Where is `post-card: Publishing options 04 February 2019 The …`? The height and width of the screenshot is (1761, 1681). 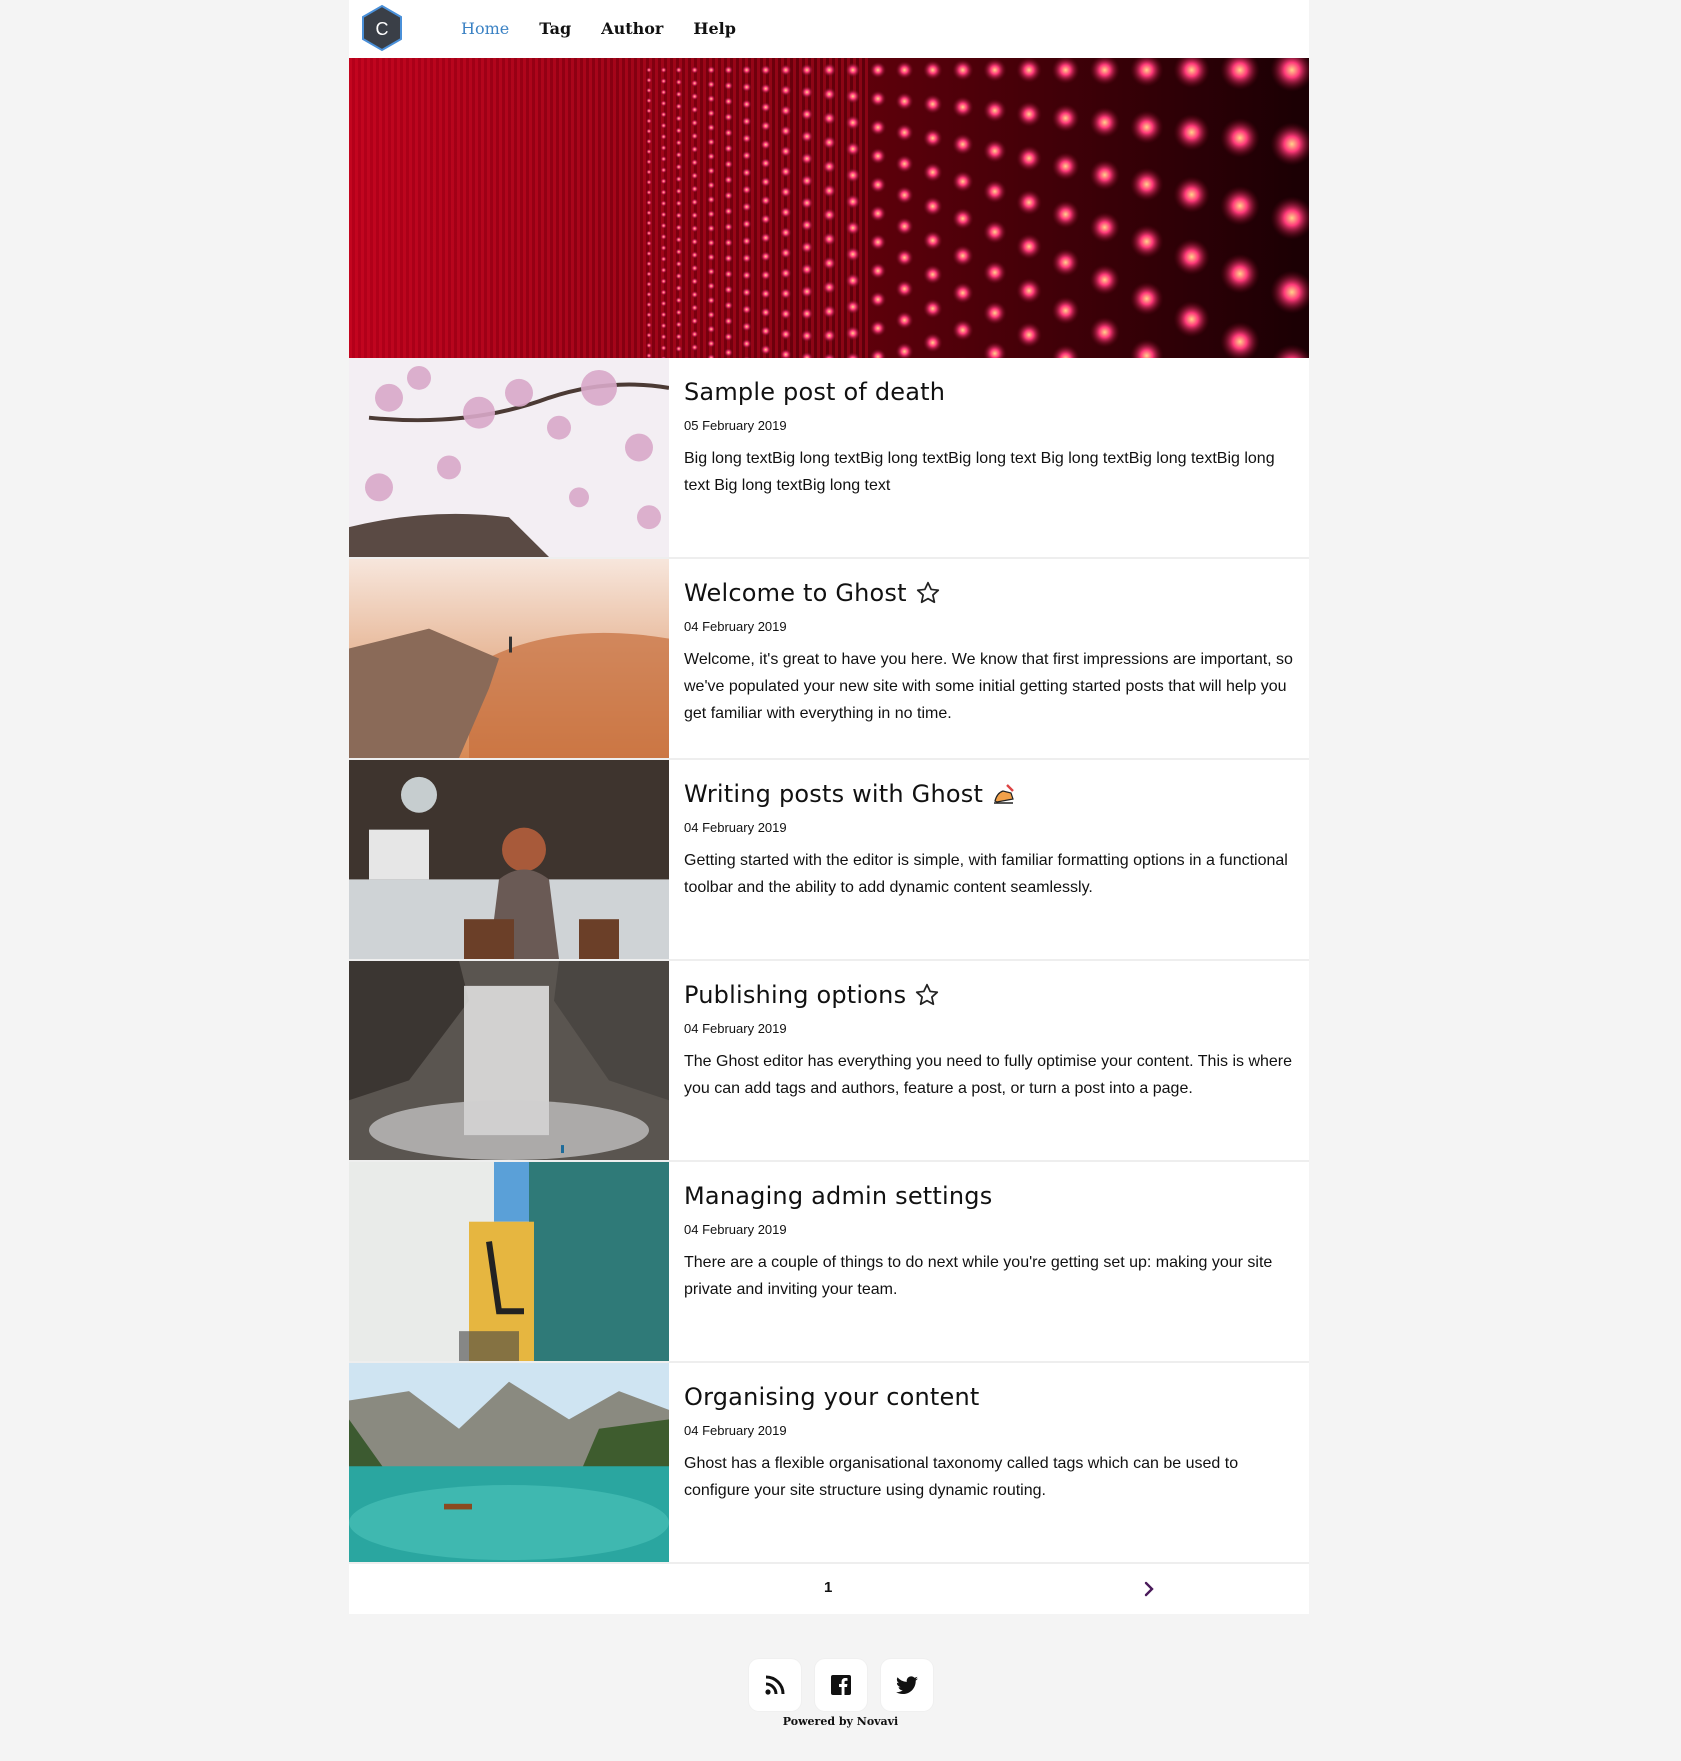
post-card: Publishing options 04 February 2019 The … is located at coordinates (829, 1061).